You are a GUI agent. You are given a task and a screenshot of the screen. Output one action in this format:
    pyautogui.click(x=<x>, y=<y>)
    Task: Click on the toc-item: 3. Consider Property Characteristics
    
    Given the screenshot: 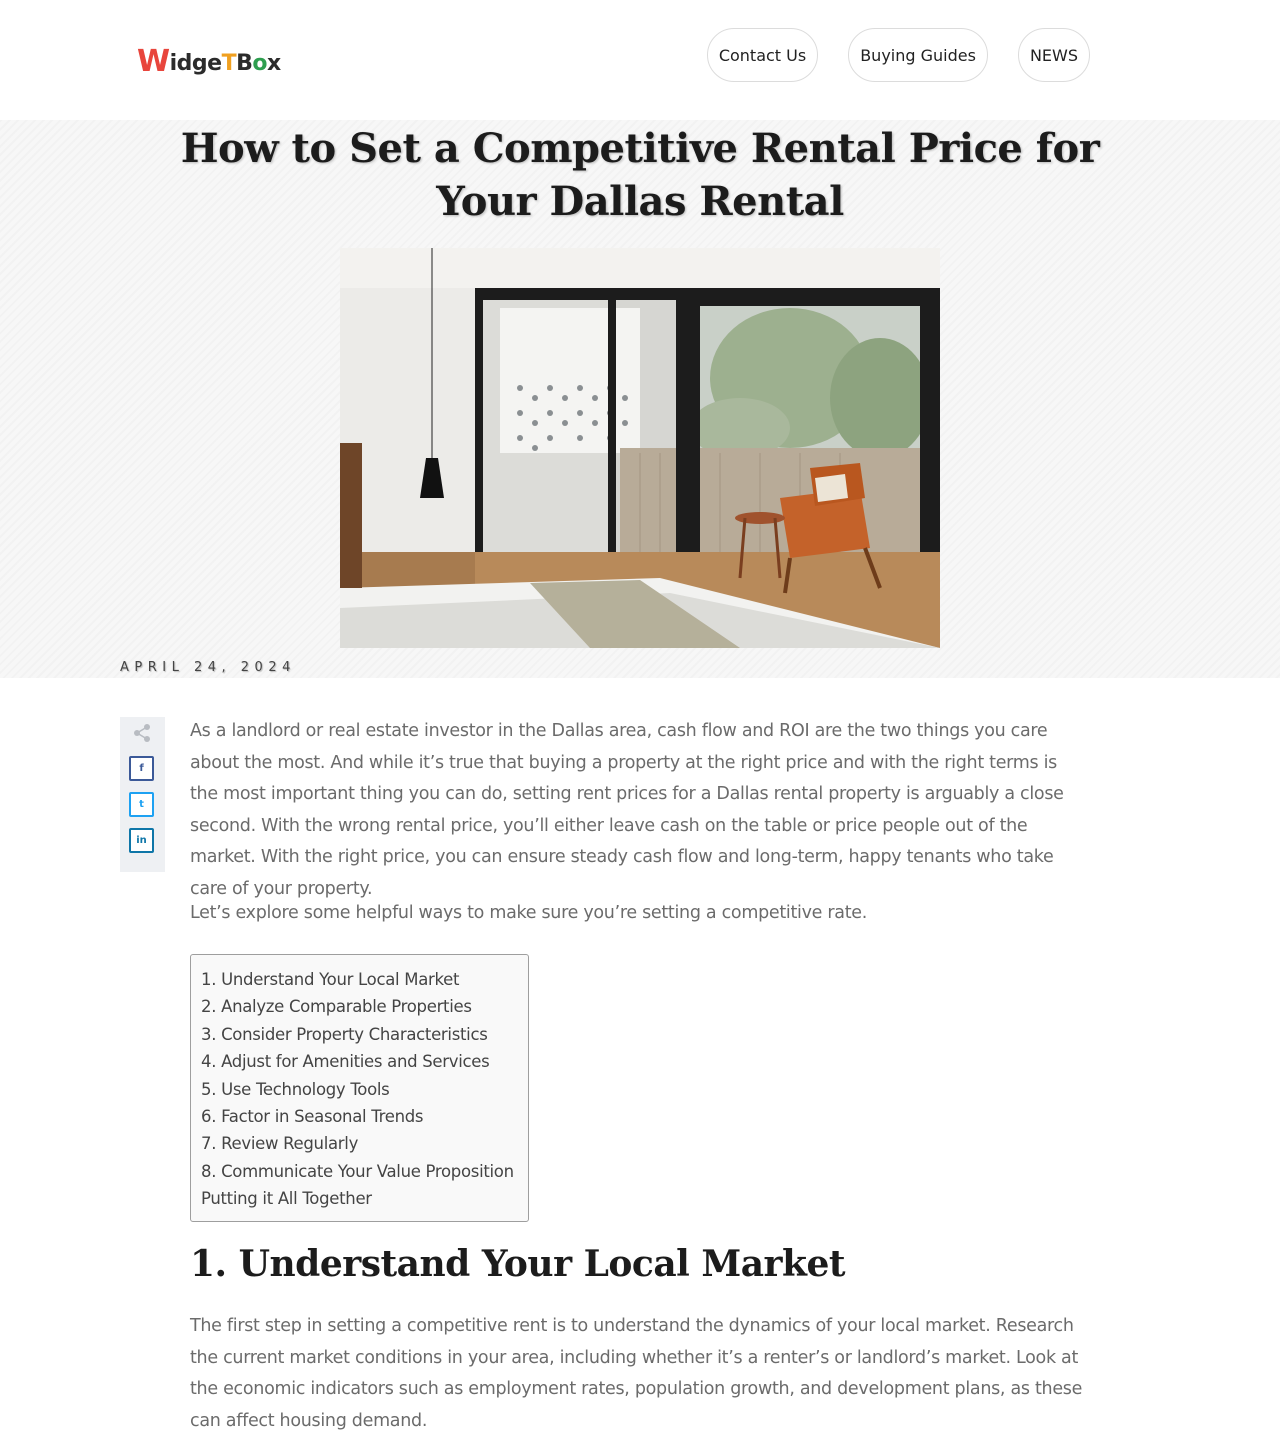 What is the action you would take?
    pyautogui.click(x=359, y=1034)
    